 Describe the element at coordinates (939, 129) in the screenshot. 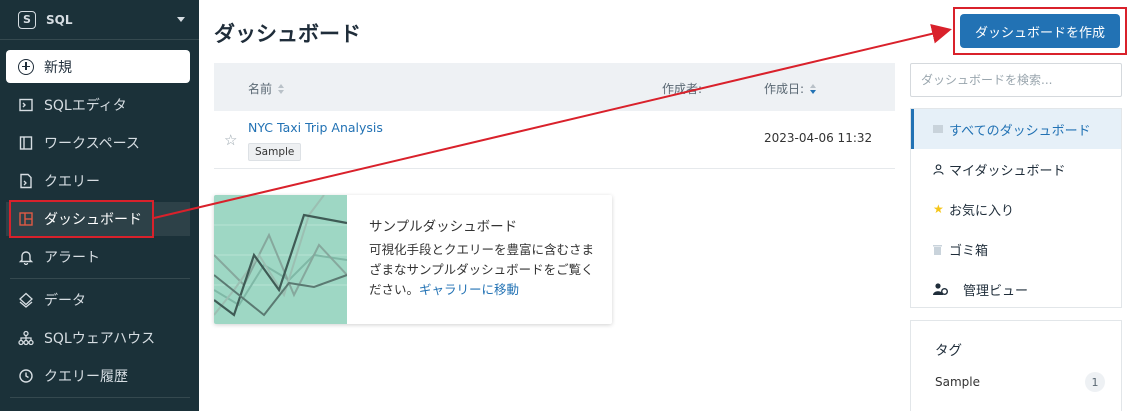

I see `list-icon` at that location.